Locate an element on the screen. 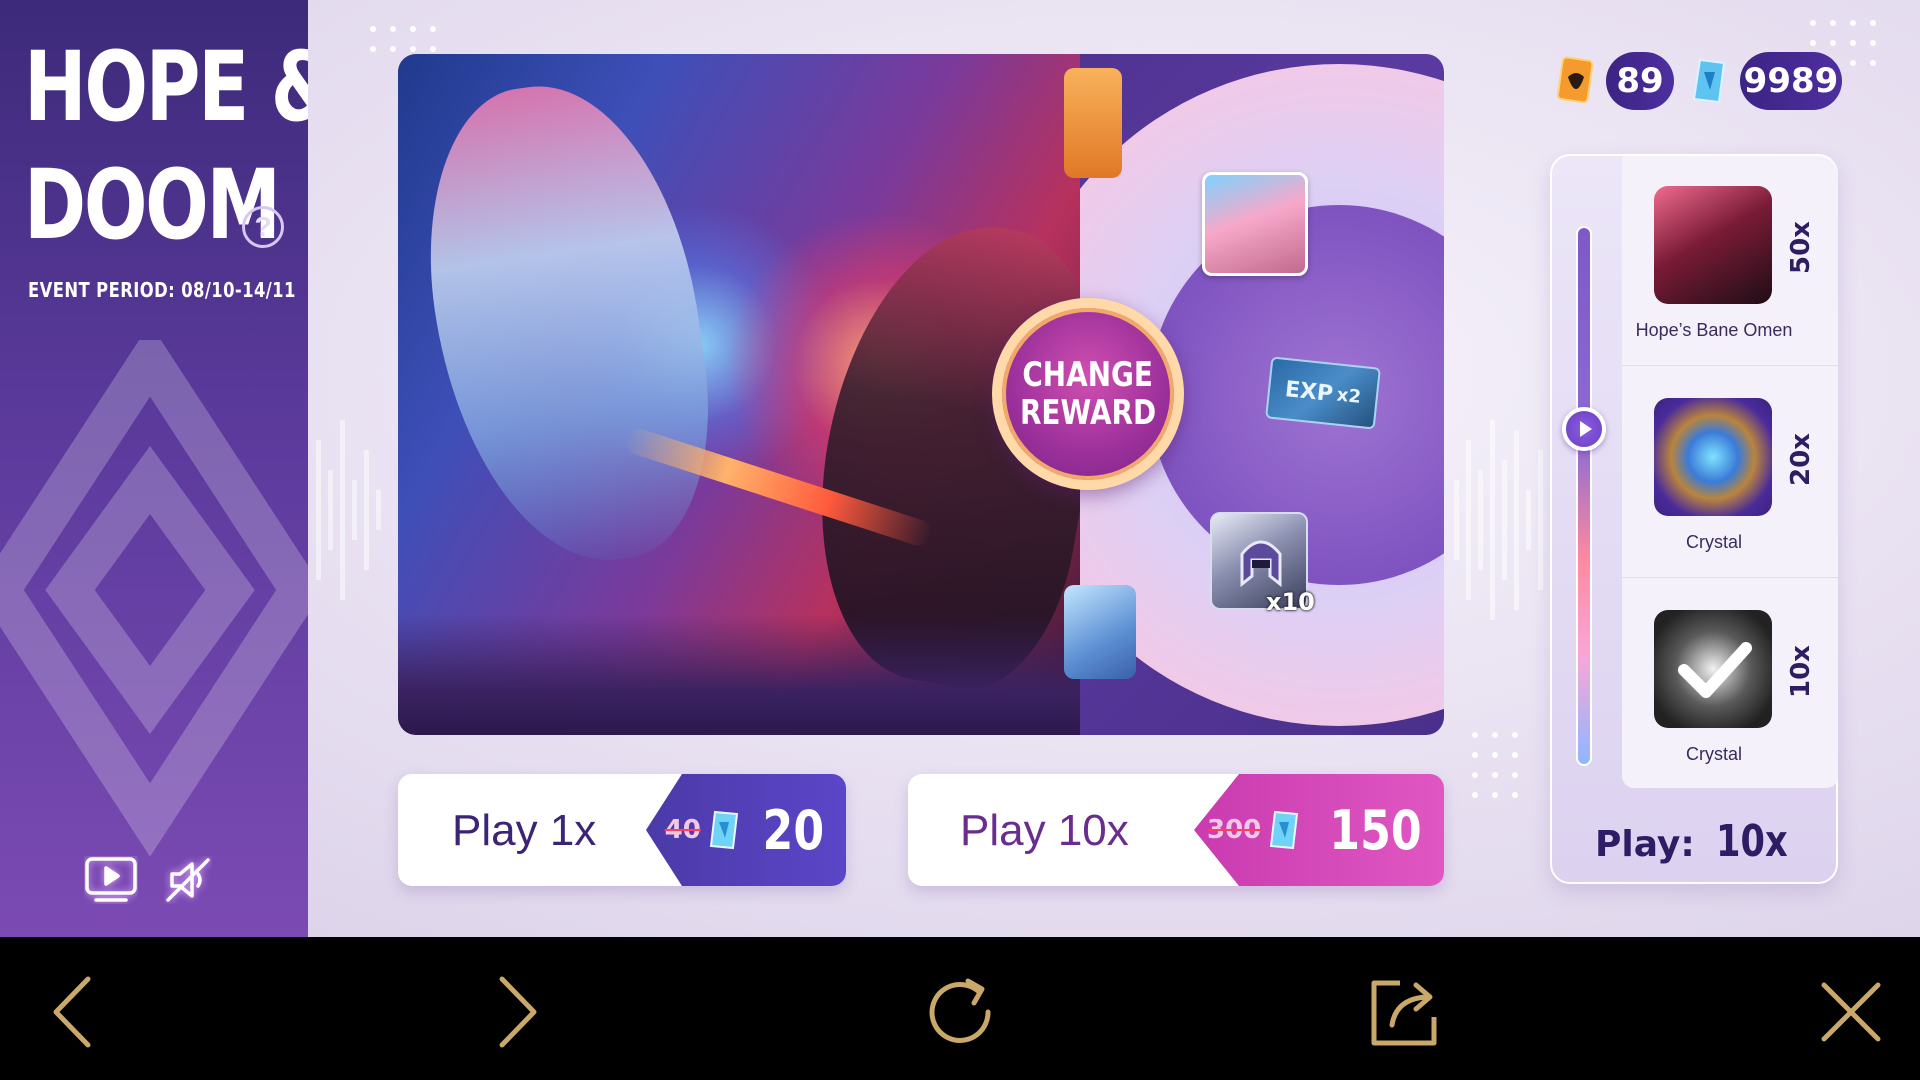 The image size is (1920, 1080). change-reward-line1: CHANGE is located at coordinates (1088, 375).